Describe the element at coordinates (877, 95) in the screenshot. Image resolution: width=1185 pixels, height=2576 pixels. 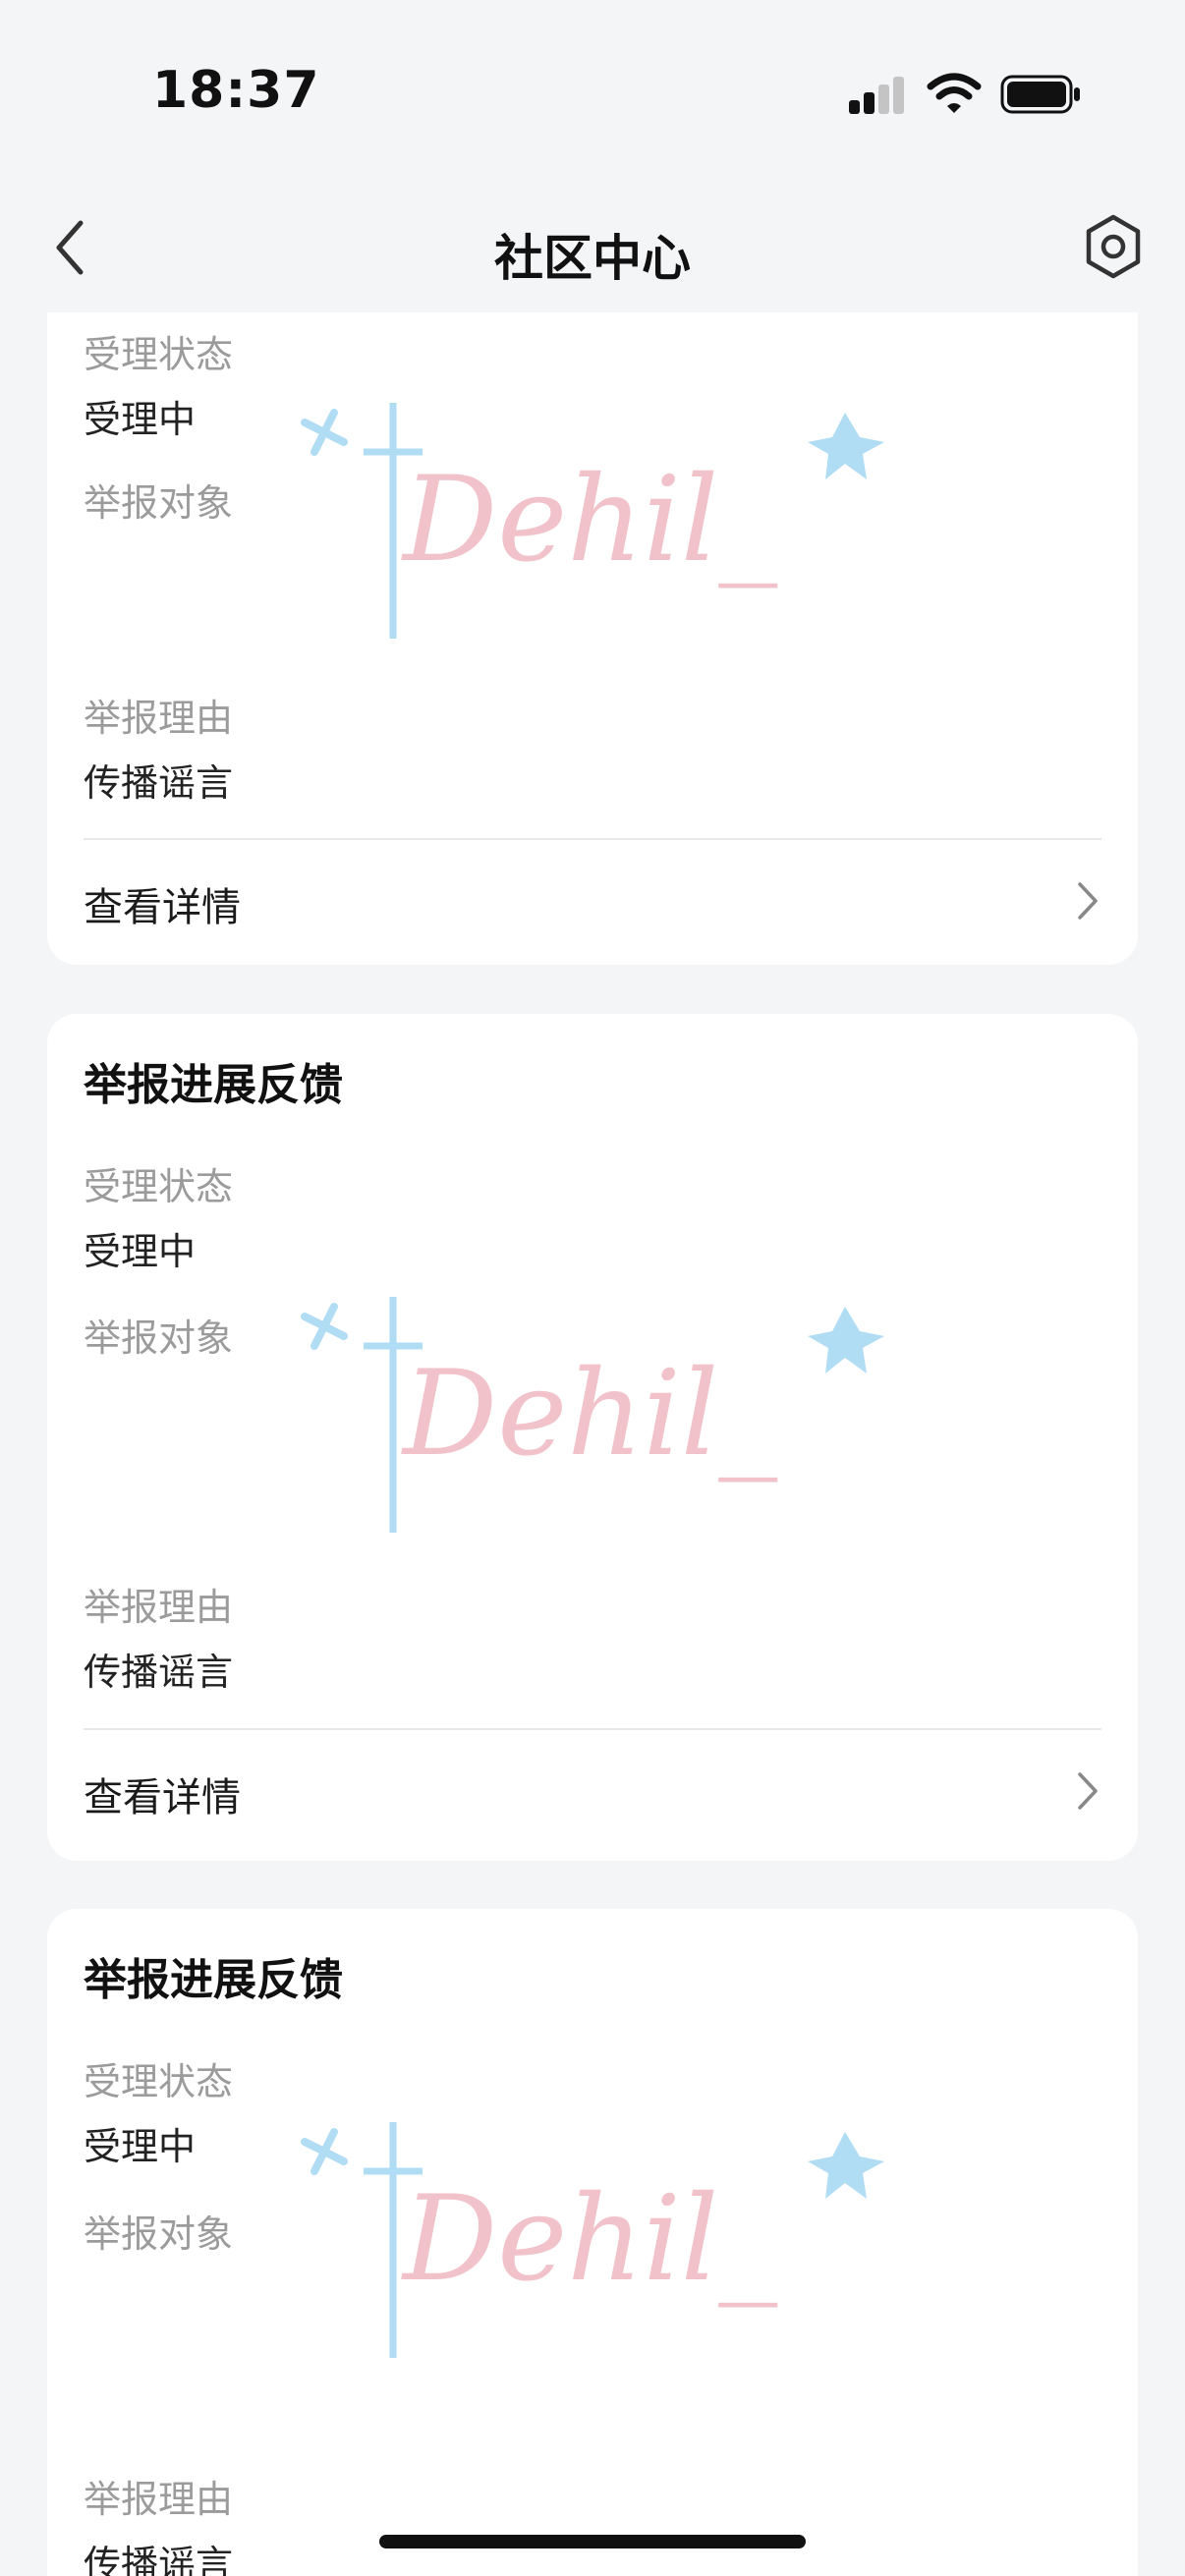
I see `cellular-signal-icon` at that location.